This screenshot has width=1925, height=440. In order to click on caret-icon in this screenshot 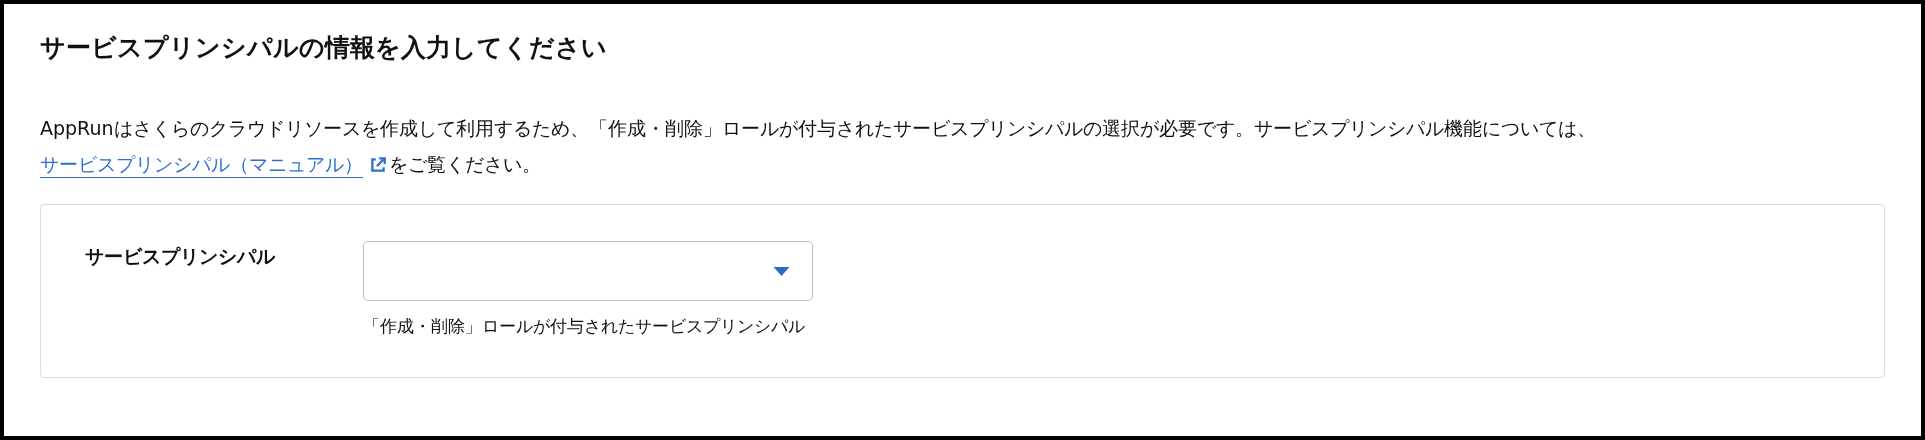, I will do `click(781, 271)`.